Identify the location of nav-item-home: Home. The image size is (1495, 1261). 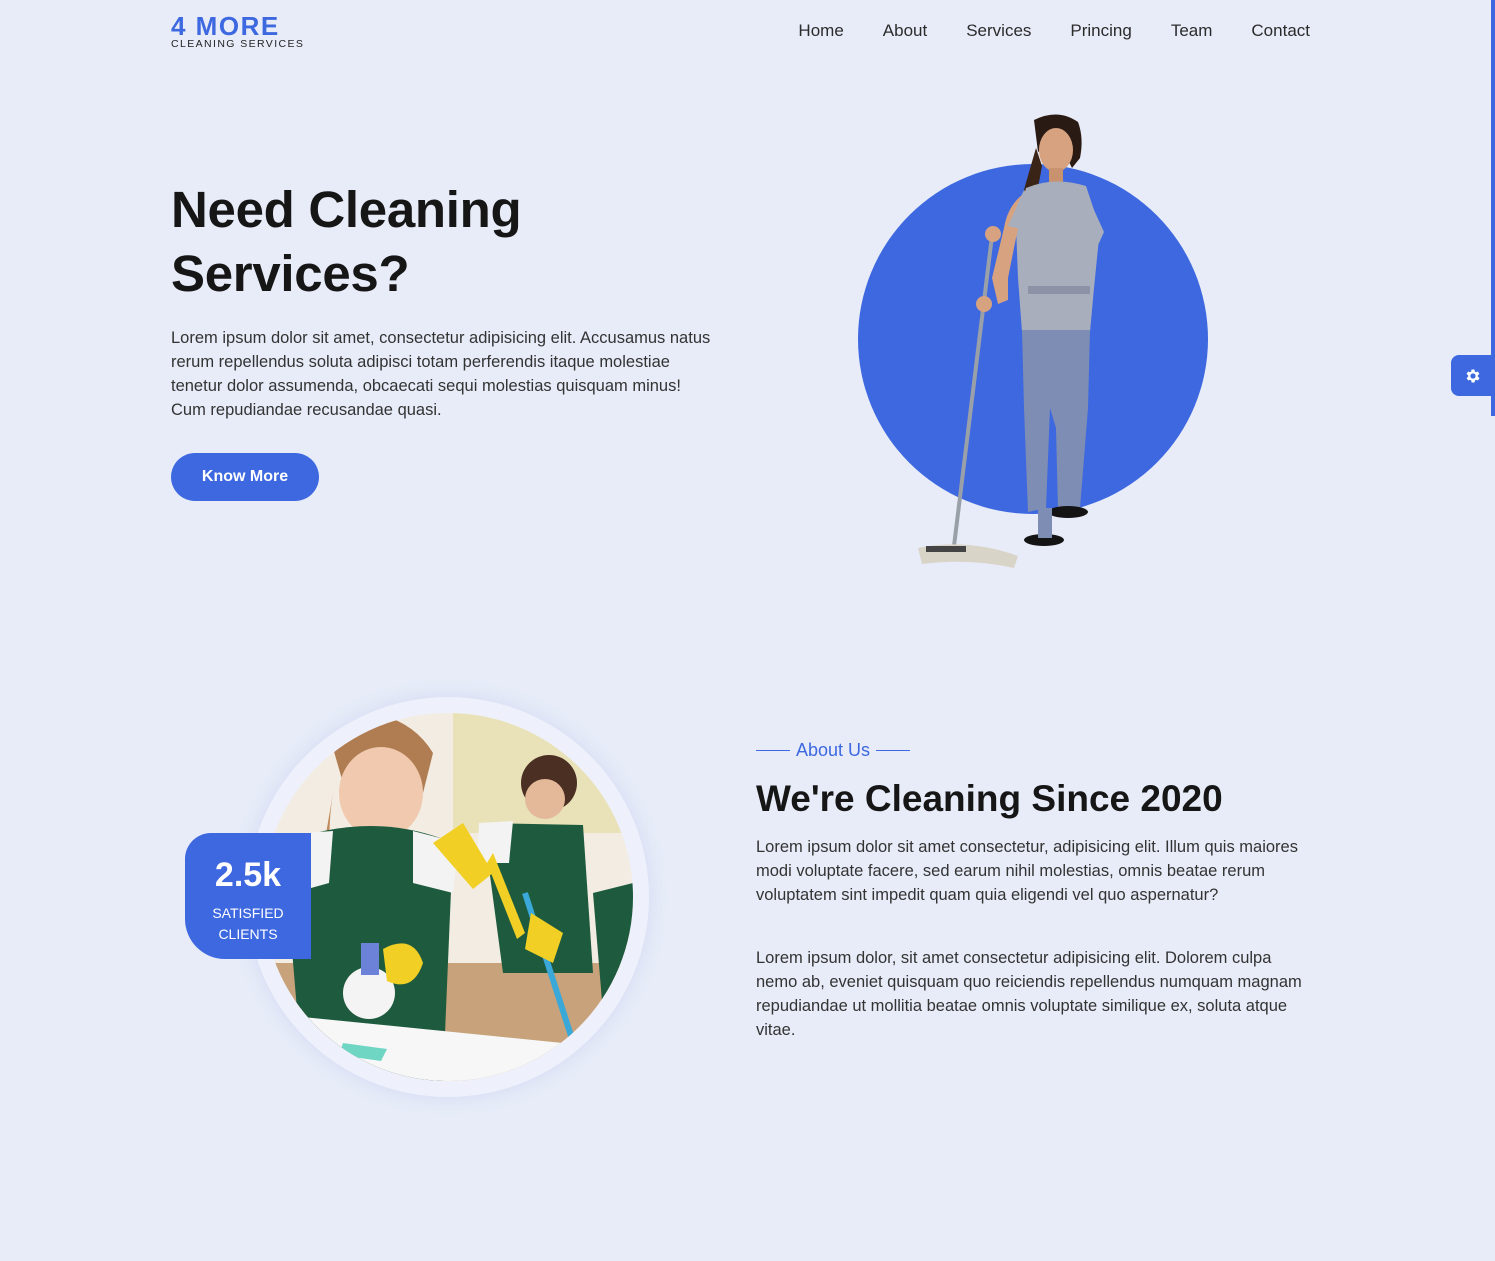
(820, 31).